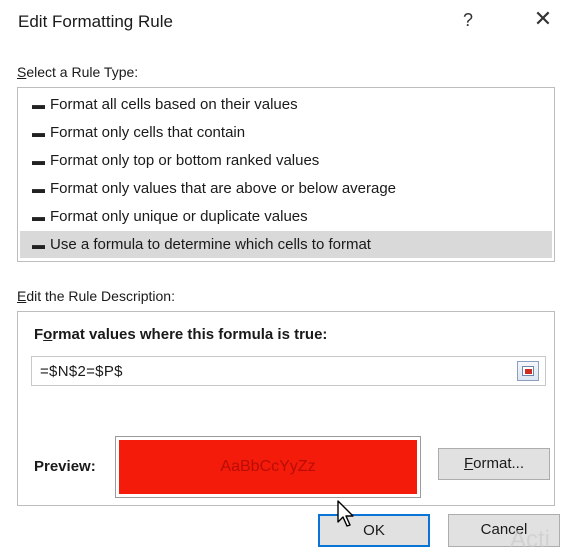 This screenshot has height=560, width=563. What do you see at coordinates (468, 463) in the screenshot?
I see `format-button-mnemonic: F` at bounding box center [468, 463].